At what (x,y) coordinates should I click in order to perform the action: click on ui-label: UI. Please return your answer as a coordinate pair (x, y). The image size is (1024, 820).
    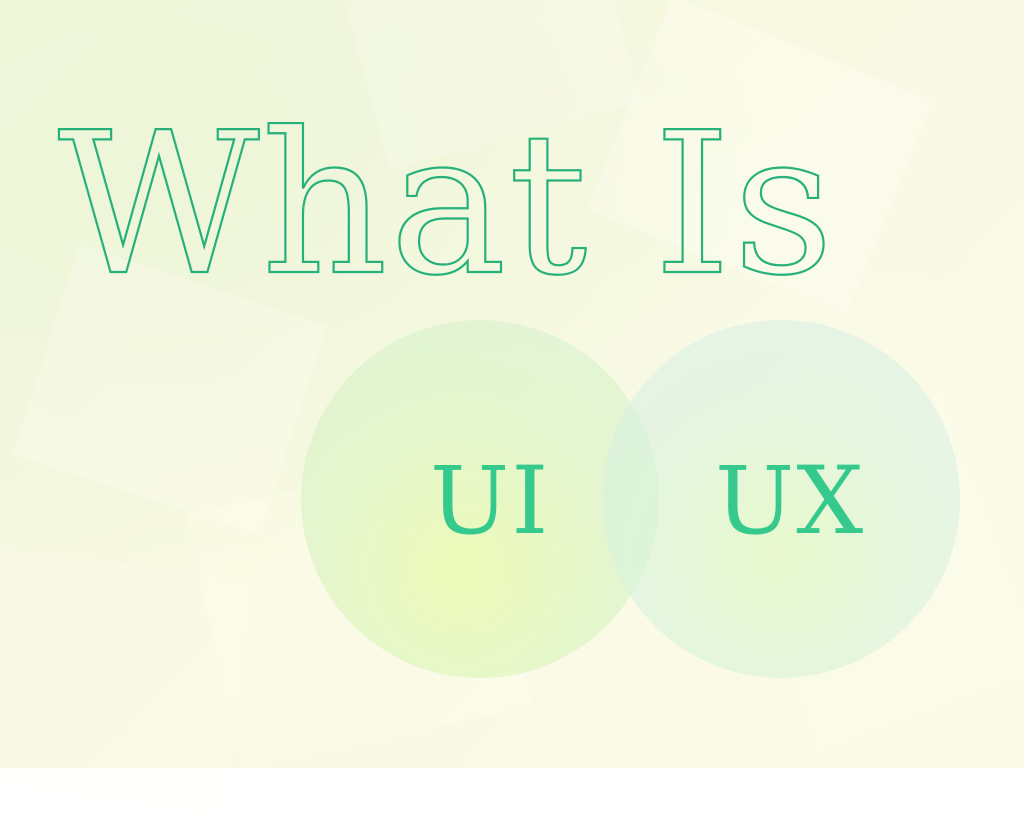
    Looking at the image, I should click on (490, 501).